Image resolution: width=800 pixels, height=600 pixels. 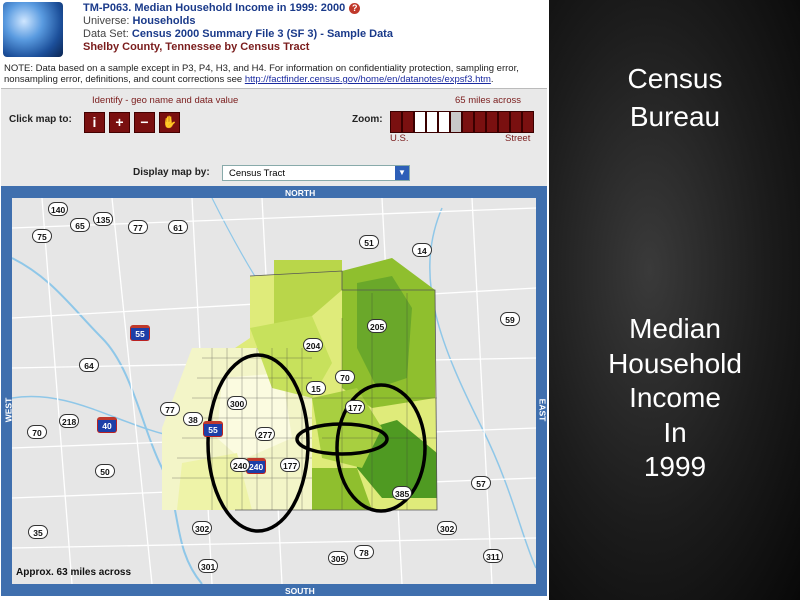 I want to click on map-scale-label: Approx. 63 miles across, so click(x=74, y=572).